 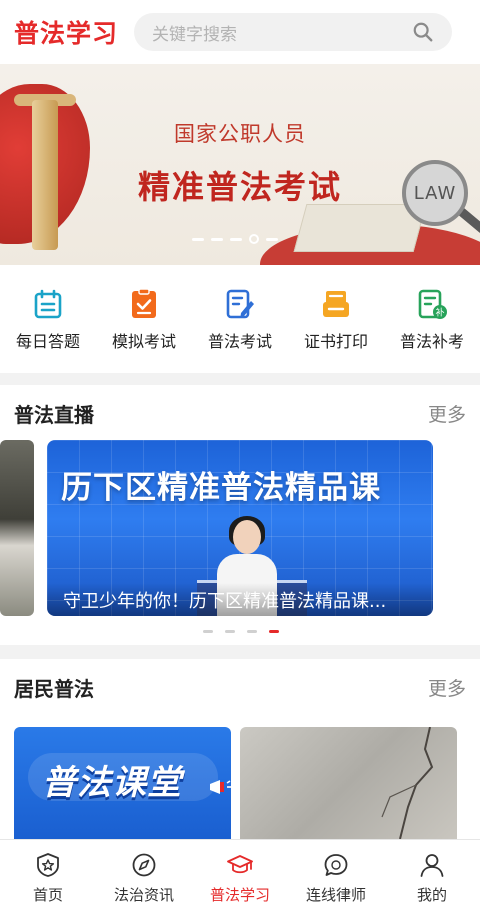 I want to click on quick-menu: 每日答题 模拟考试 普法考试 证书打印 补 普法补考, so click(x=240, y=319).